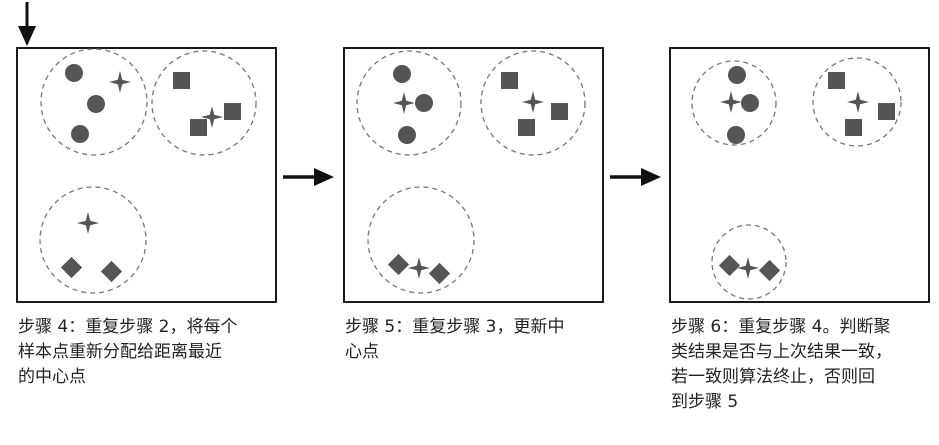  Describe the element at coordinates (455, 327) in the screenshot. I see `caption-line: 步骤 5：重复步骤 3，更新中` at that location.